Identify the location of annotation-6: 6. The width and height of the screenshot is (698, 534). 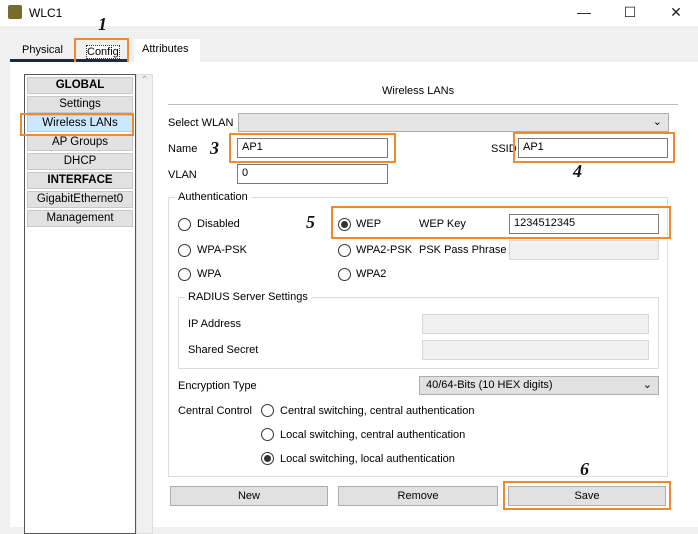
(584, 469).